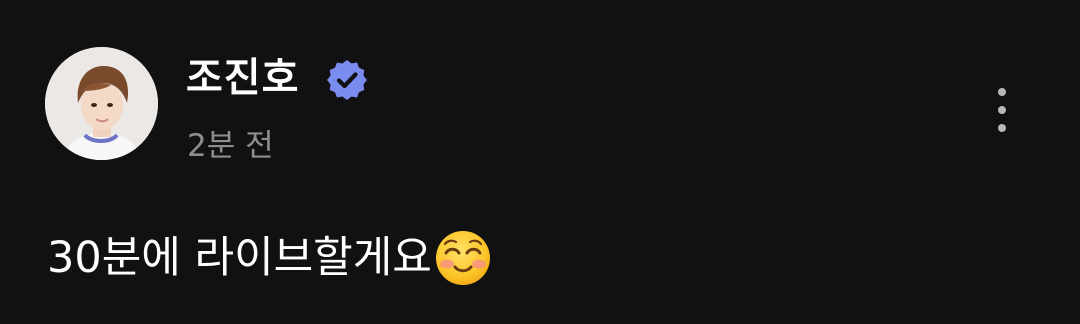 Image resolution: width=1080 pixels, height=324 pixels. Describe the element at coordinates (347, 80) in the screenshot. I see `verified-badge-icon` at that location.